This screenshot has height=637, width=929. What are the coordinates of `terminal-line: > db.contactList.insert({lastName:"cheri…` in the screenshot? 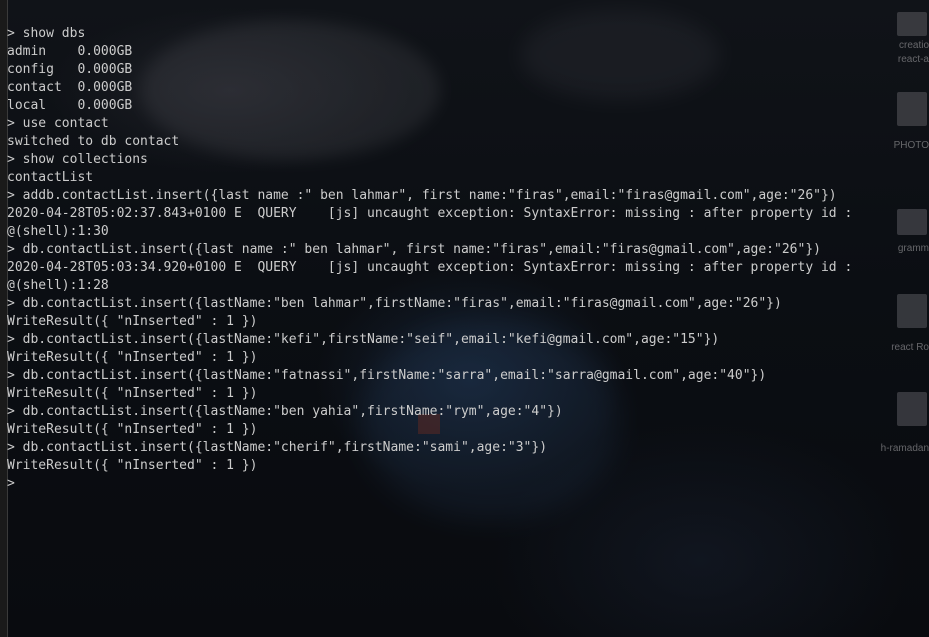 It's located at (277, 447).